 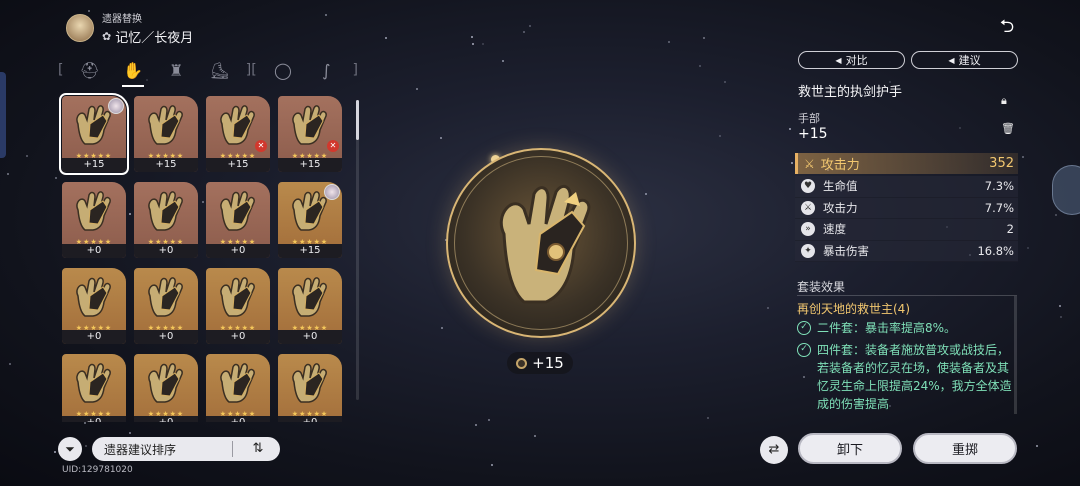 I want to click on page-subtitle: 遗器替换, so click(x=122, y=19).